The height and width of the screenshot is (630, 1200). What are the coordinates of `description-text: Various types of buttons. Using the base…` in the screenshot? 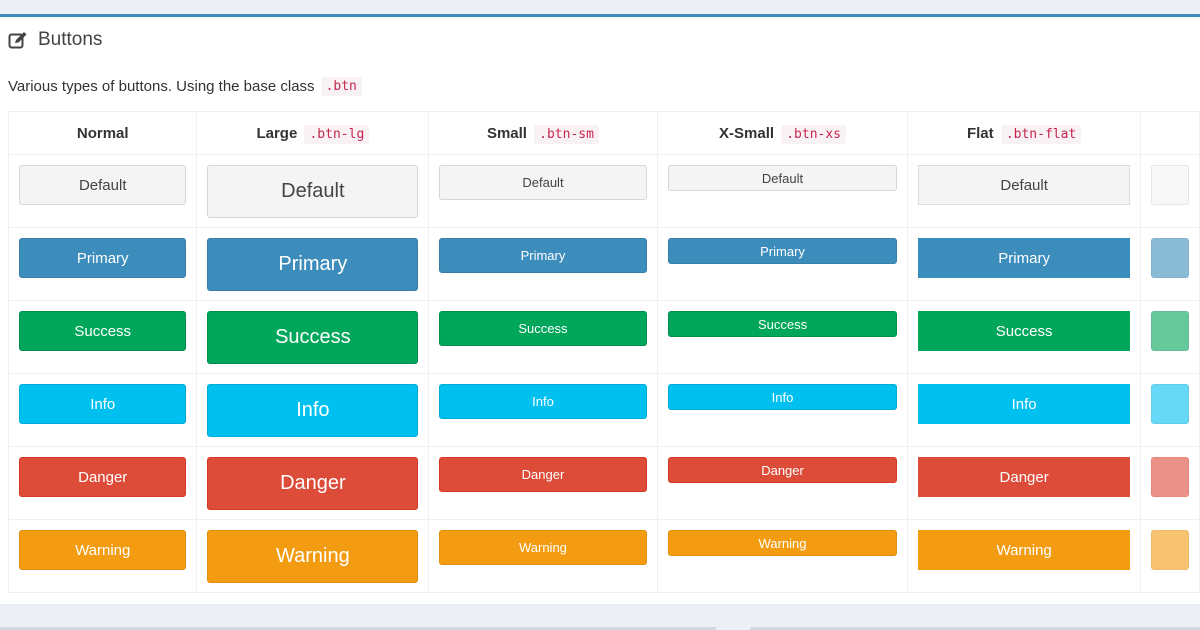 It's located at (161, 86).